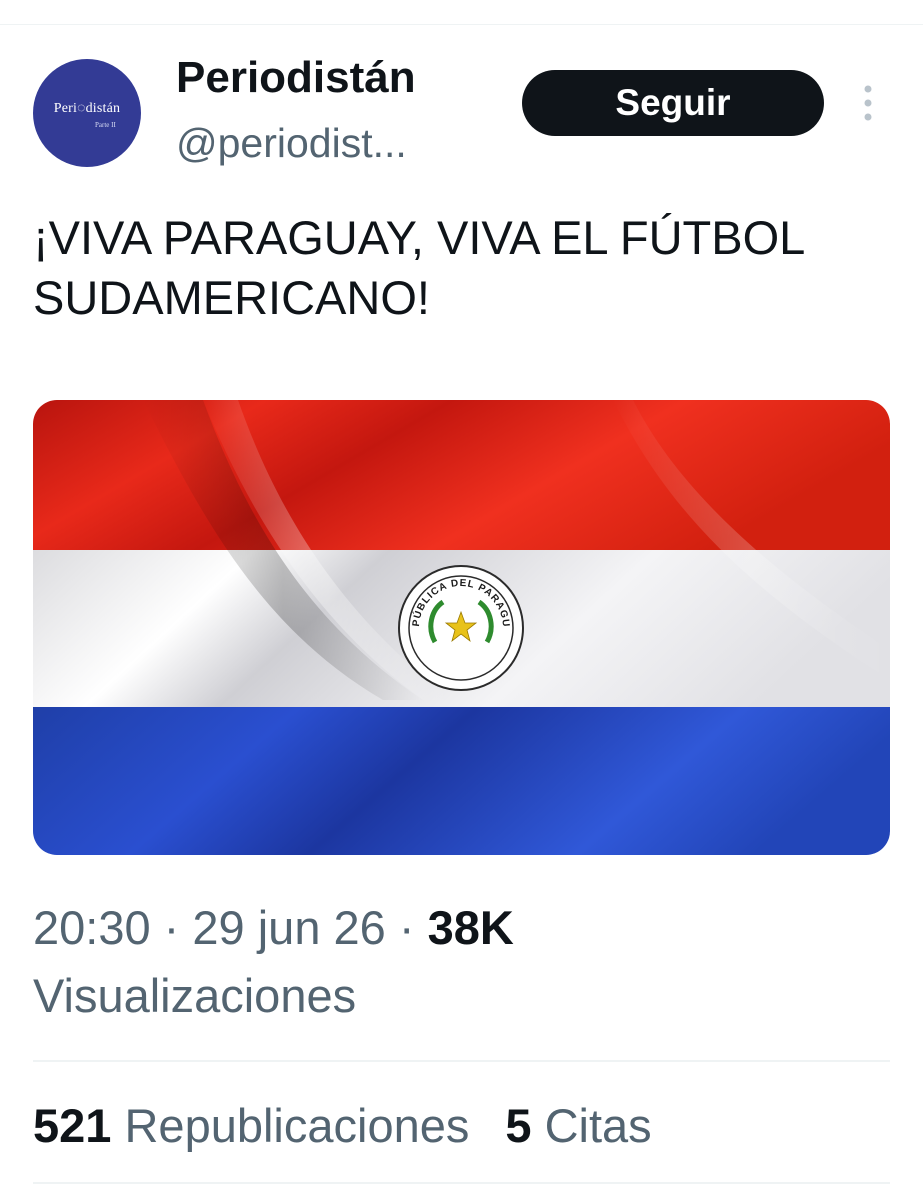 The image size is (923, 1200). Describe the element at coordinates (868, 103) in the screenshot. I see `more-vertical-icon` at that location.